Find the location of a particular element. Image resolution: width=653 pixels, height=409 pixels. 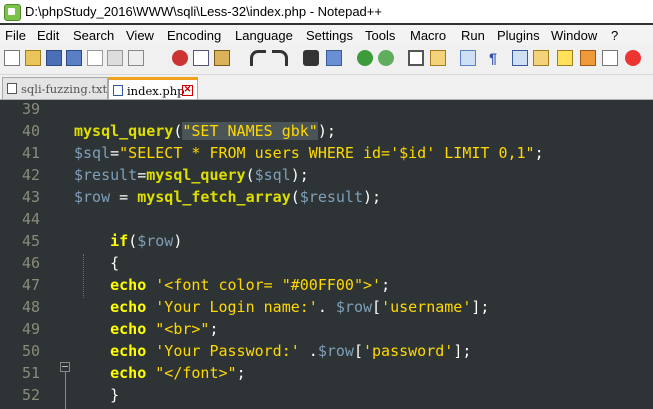

user-defined-language-icon is located at coordinates (541, 58).